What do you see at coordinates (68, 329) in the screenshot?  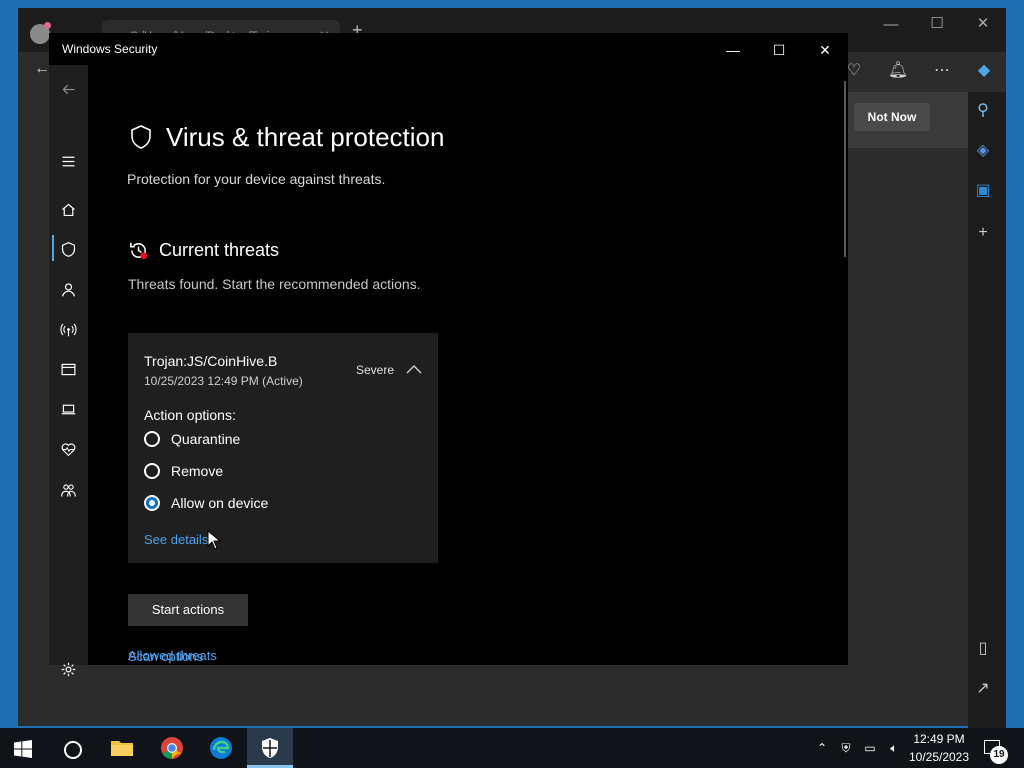 I see `network-icon` at bounding box center [68, 329].